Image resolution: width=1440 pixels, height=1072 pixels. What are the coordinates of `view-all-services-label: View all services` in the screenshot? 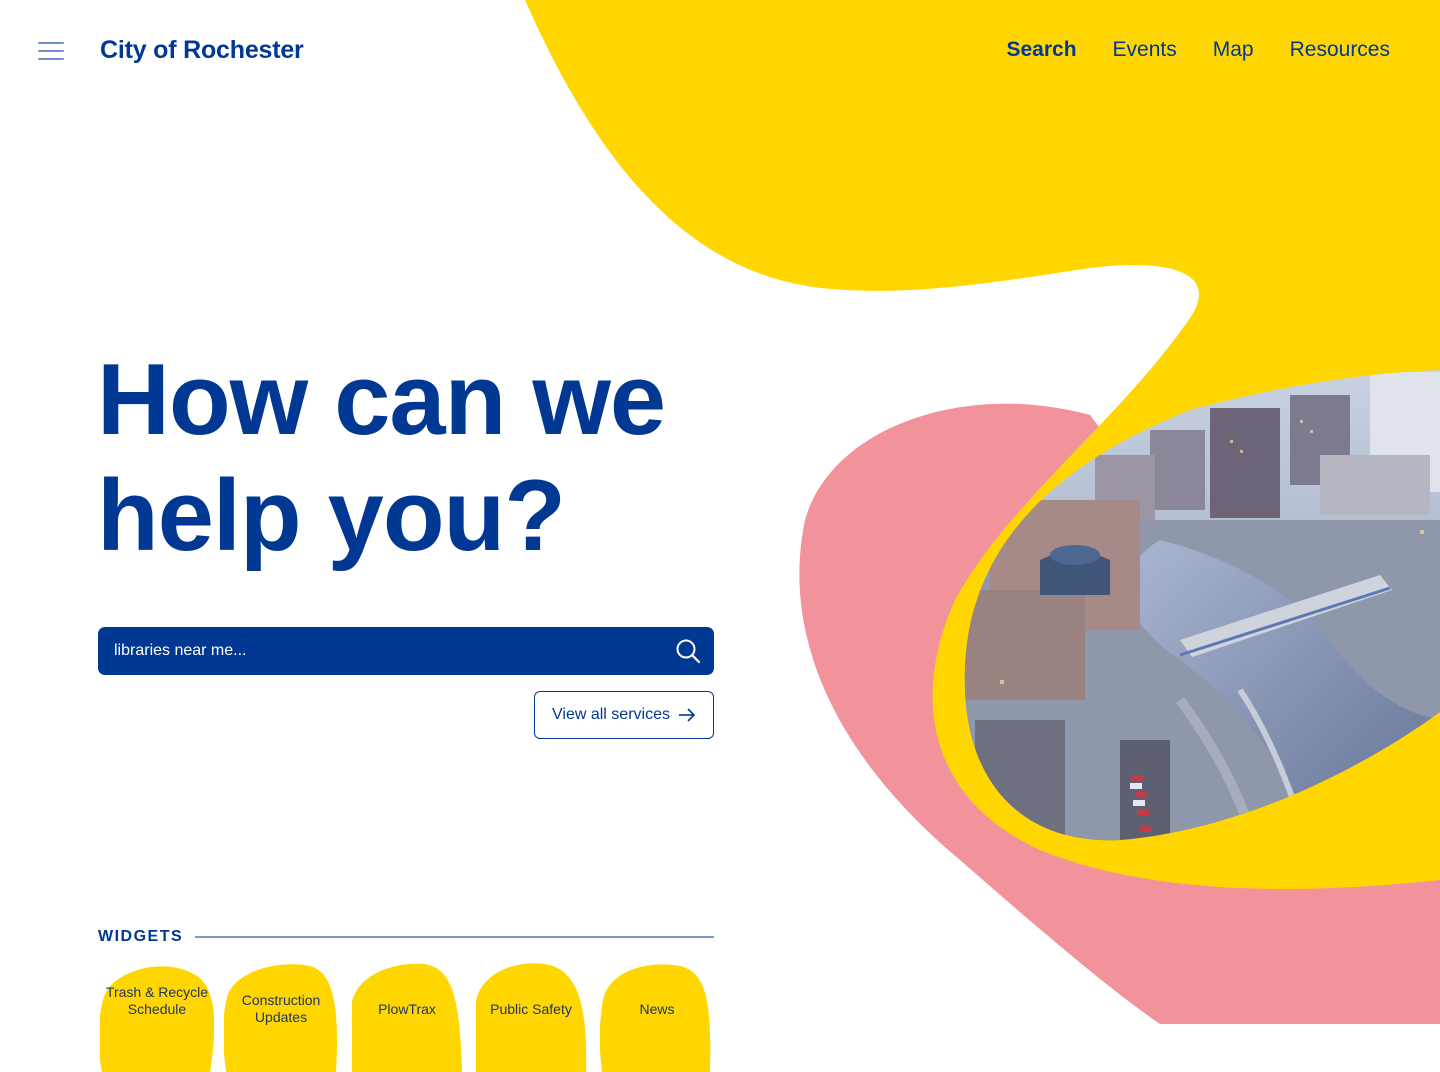 It's located at (611, 714).